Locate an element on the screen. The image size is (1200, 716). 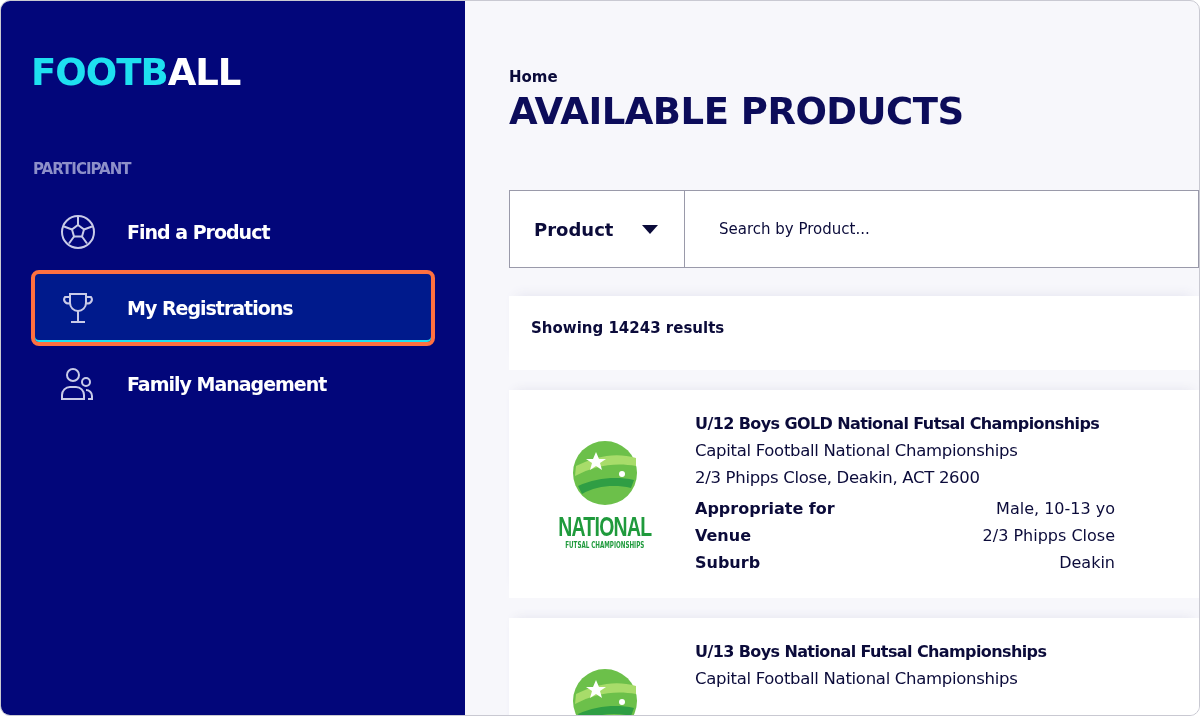
detail-label: Appropriate for is located at coordinates (765, 509).